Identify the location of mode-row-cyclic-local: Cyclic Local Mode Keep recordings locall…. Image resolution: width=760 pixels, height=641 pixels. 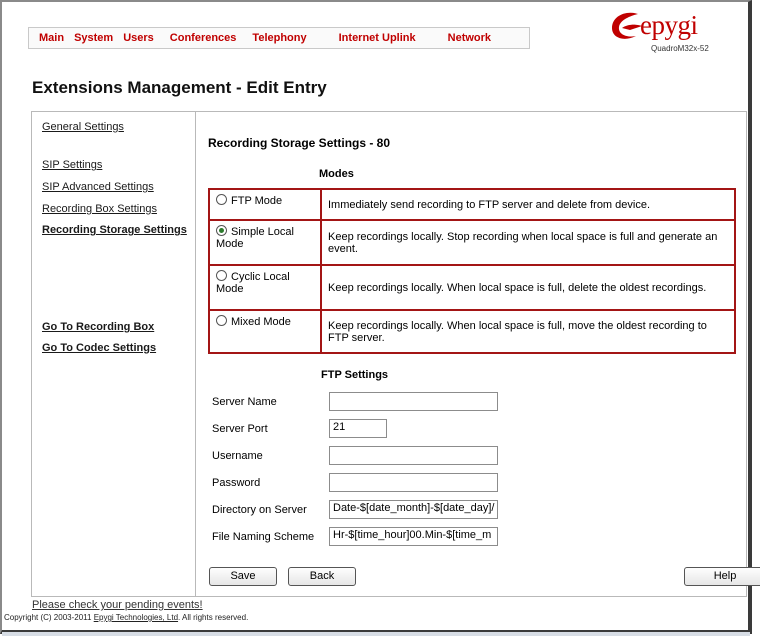
(472, 287).